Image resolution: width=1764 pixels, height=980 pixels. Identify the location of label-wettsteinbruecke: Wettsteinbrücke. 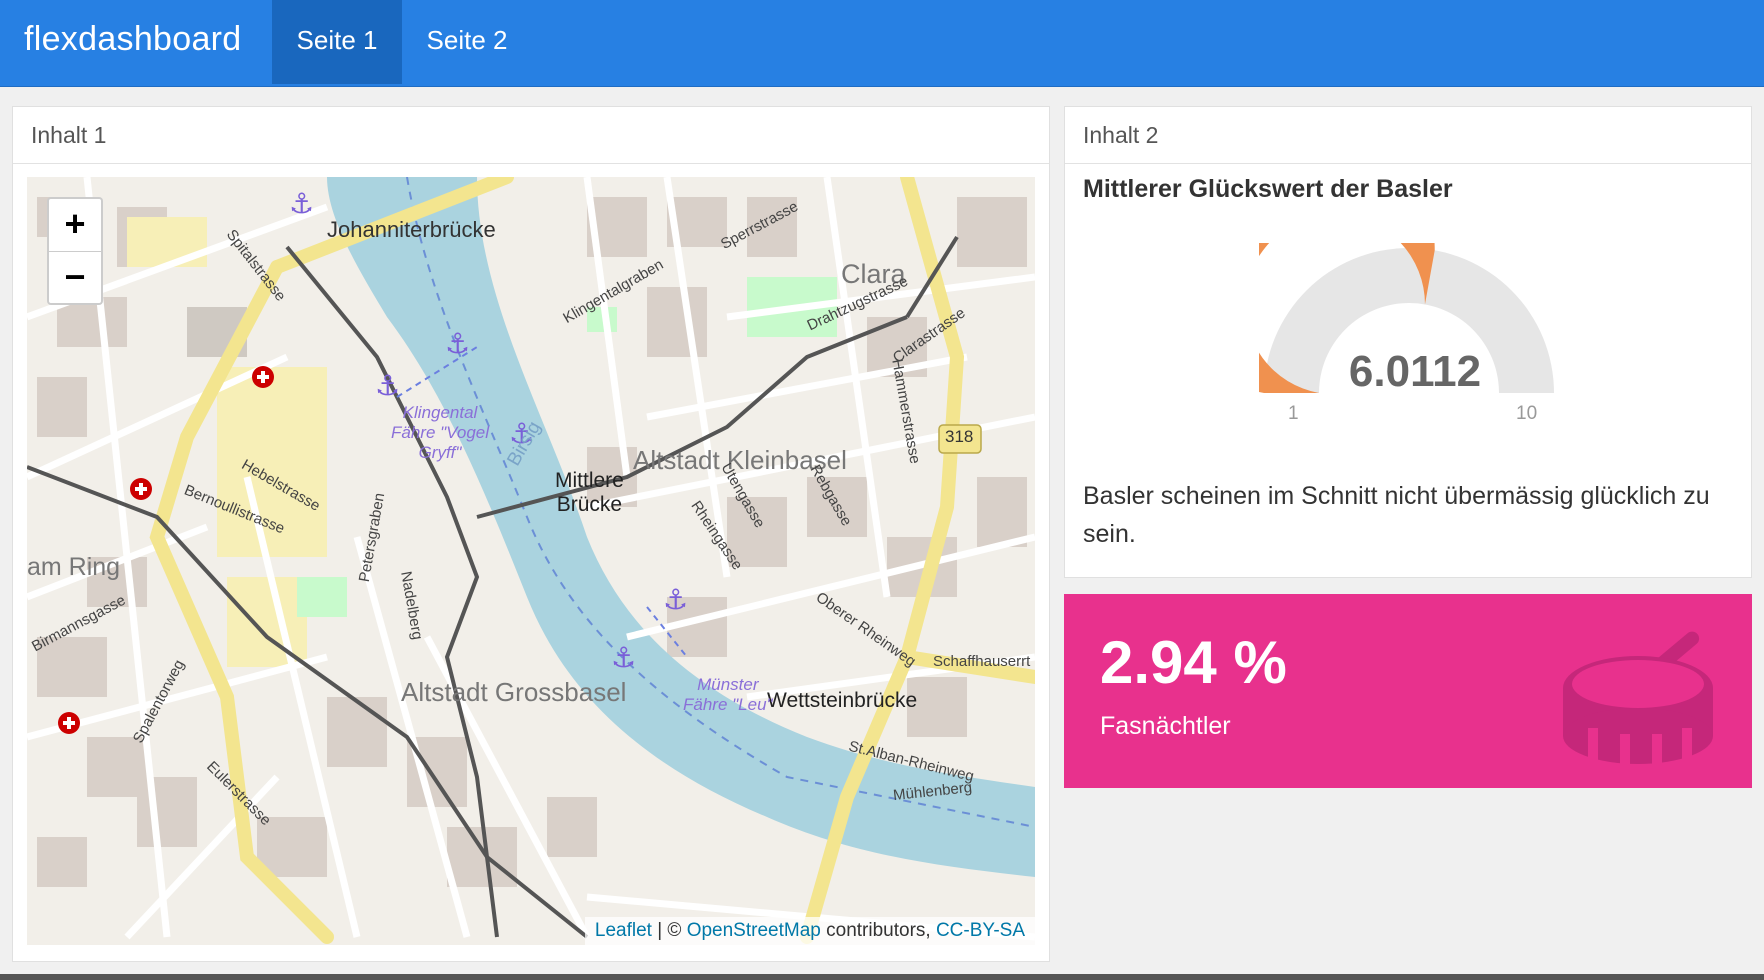
(842, 700).